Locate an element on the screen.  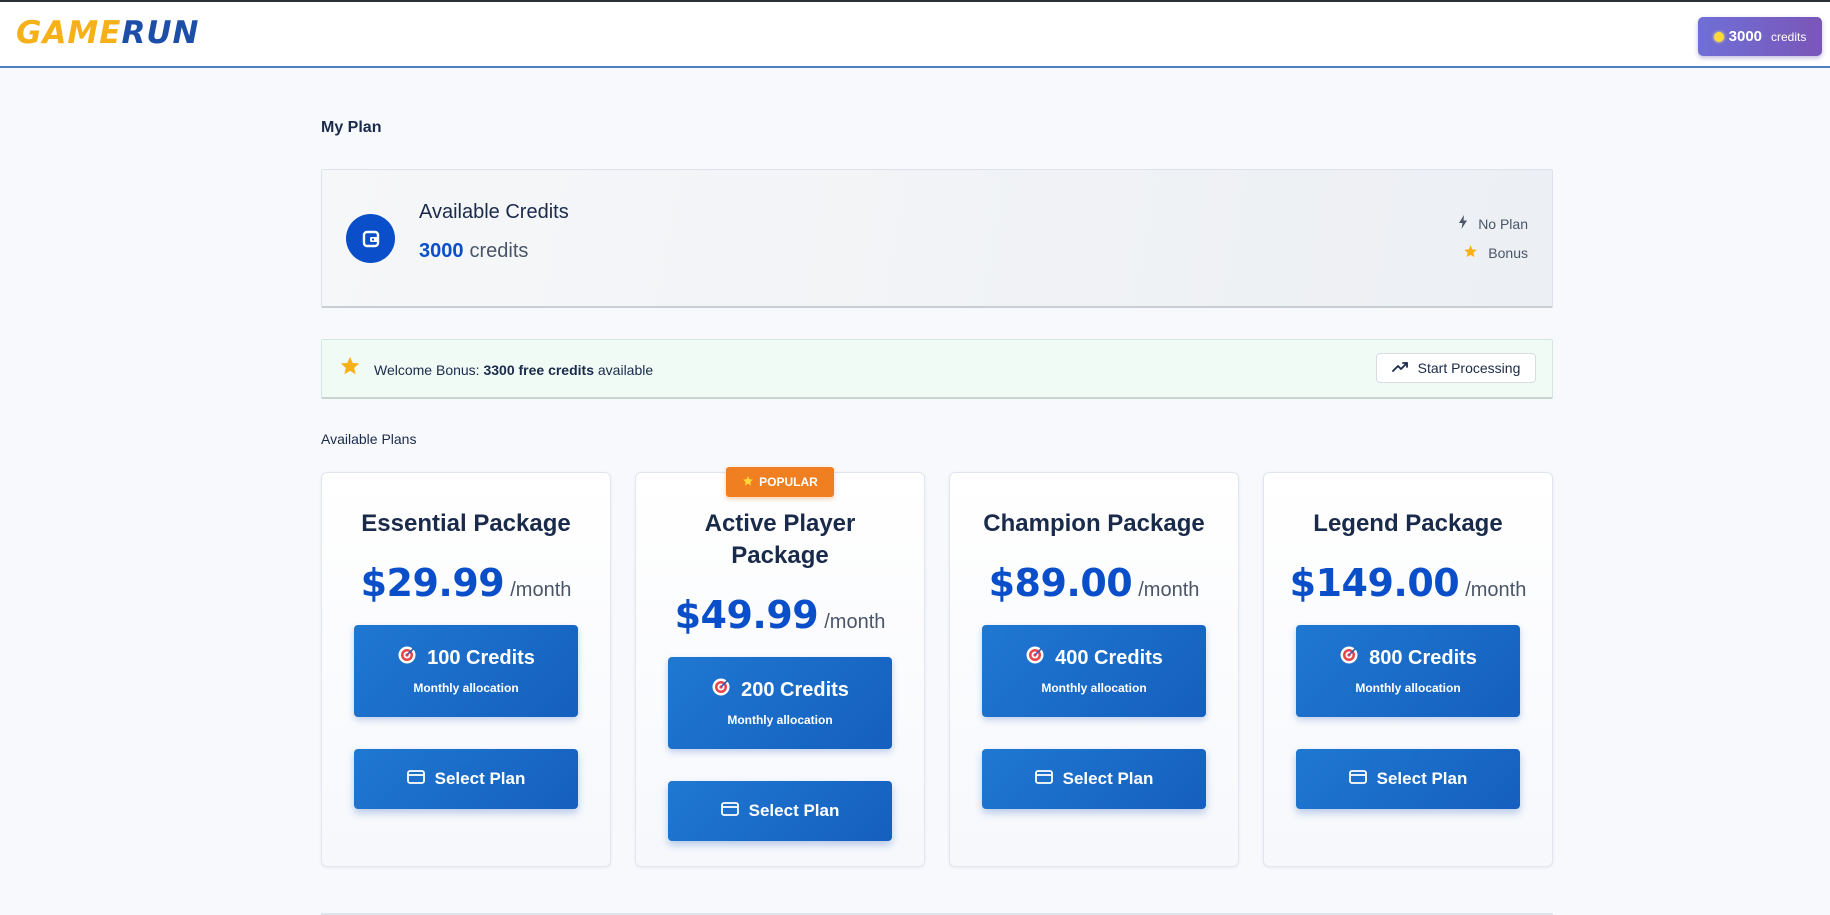
bonus-status: Bonus is located at coordinates (1495, 253).